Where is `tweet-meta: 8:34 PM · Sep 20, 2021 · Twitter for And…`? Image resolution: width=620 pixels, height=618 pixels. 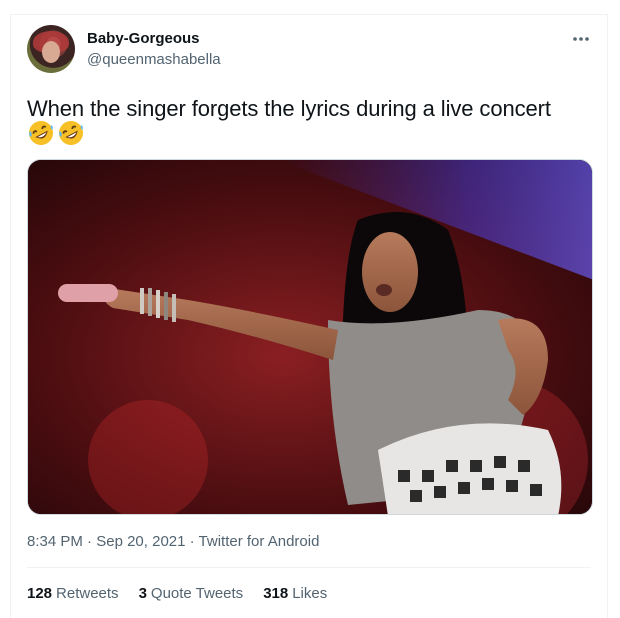 tweet-meta: 8:34 PM · Sep 20, 2021 · Twitter for And… is located at coordinates (173, 541).